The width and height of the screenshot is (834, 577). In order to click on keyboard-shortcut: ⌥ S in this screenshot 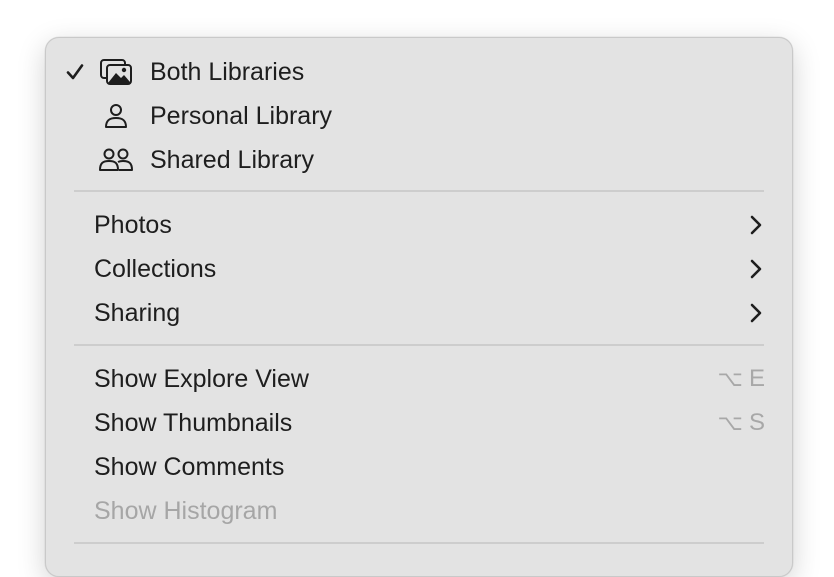, I will do `click(741, 423)`.